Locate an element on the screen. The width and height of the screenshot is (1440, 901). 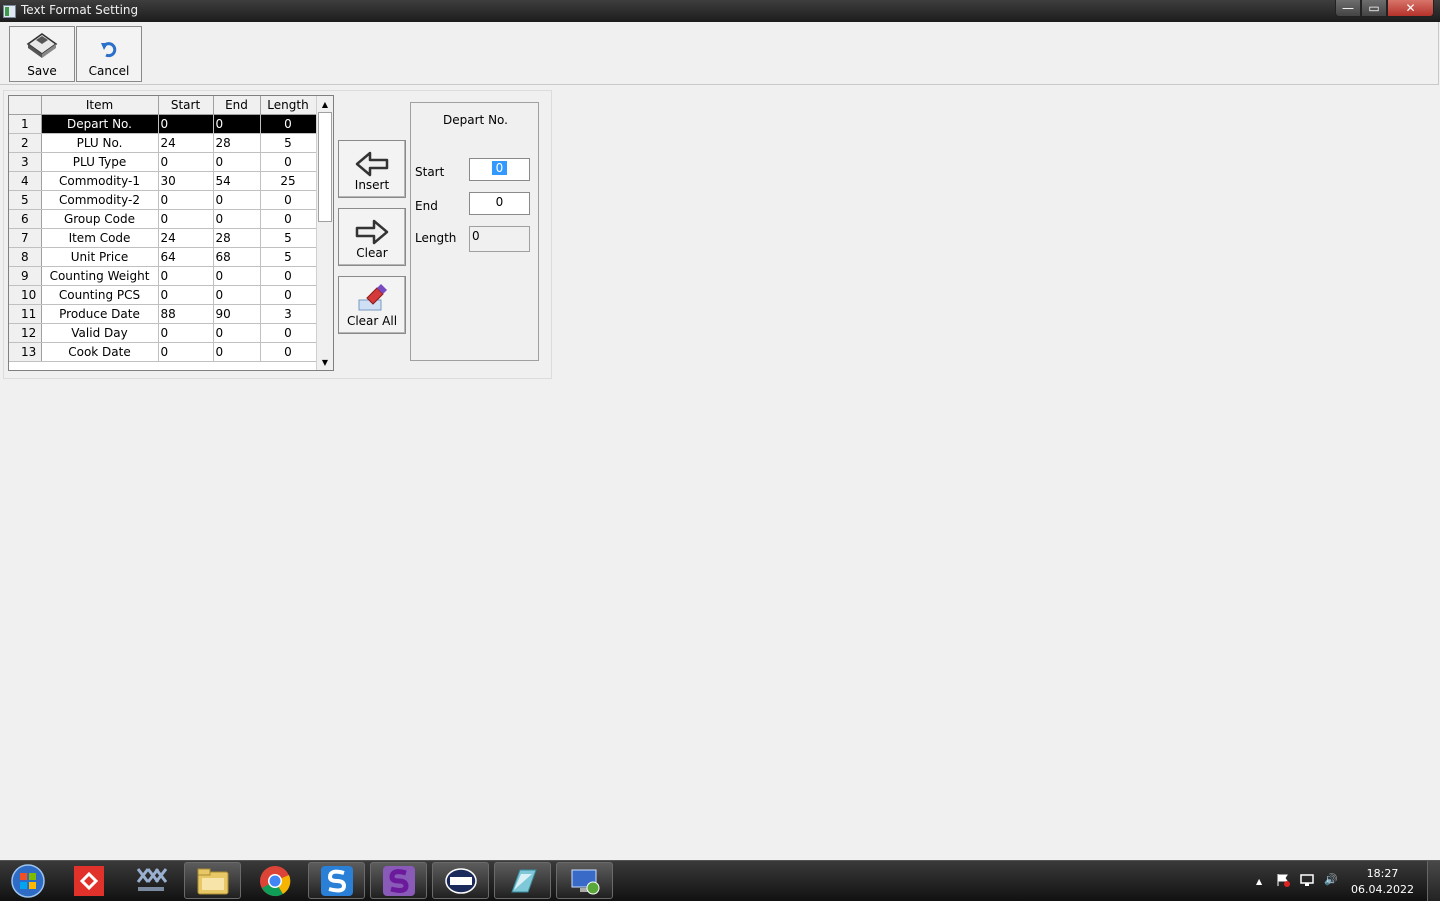
maximize-button: ▭ is located at coordinates (1374, 8).